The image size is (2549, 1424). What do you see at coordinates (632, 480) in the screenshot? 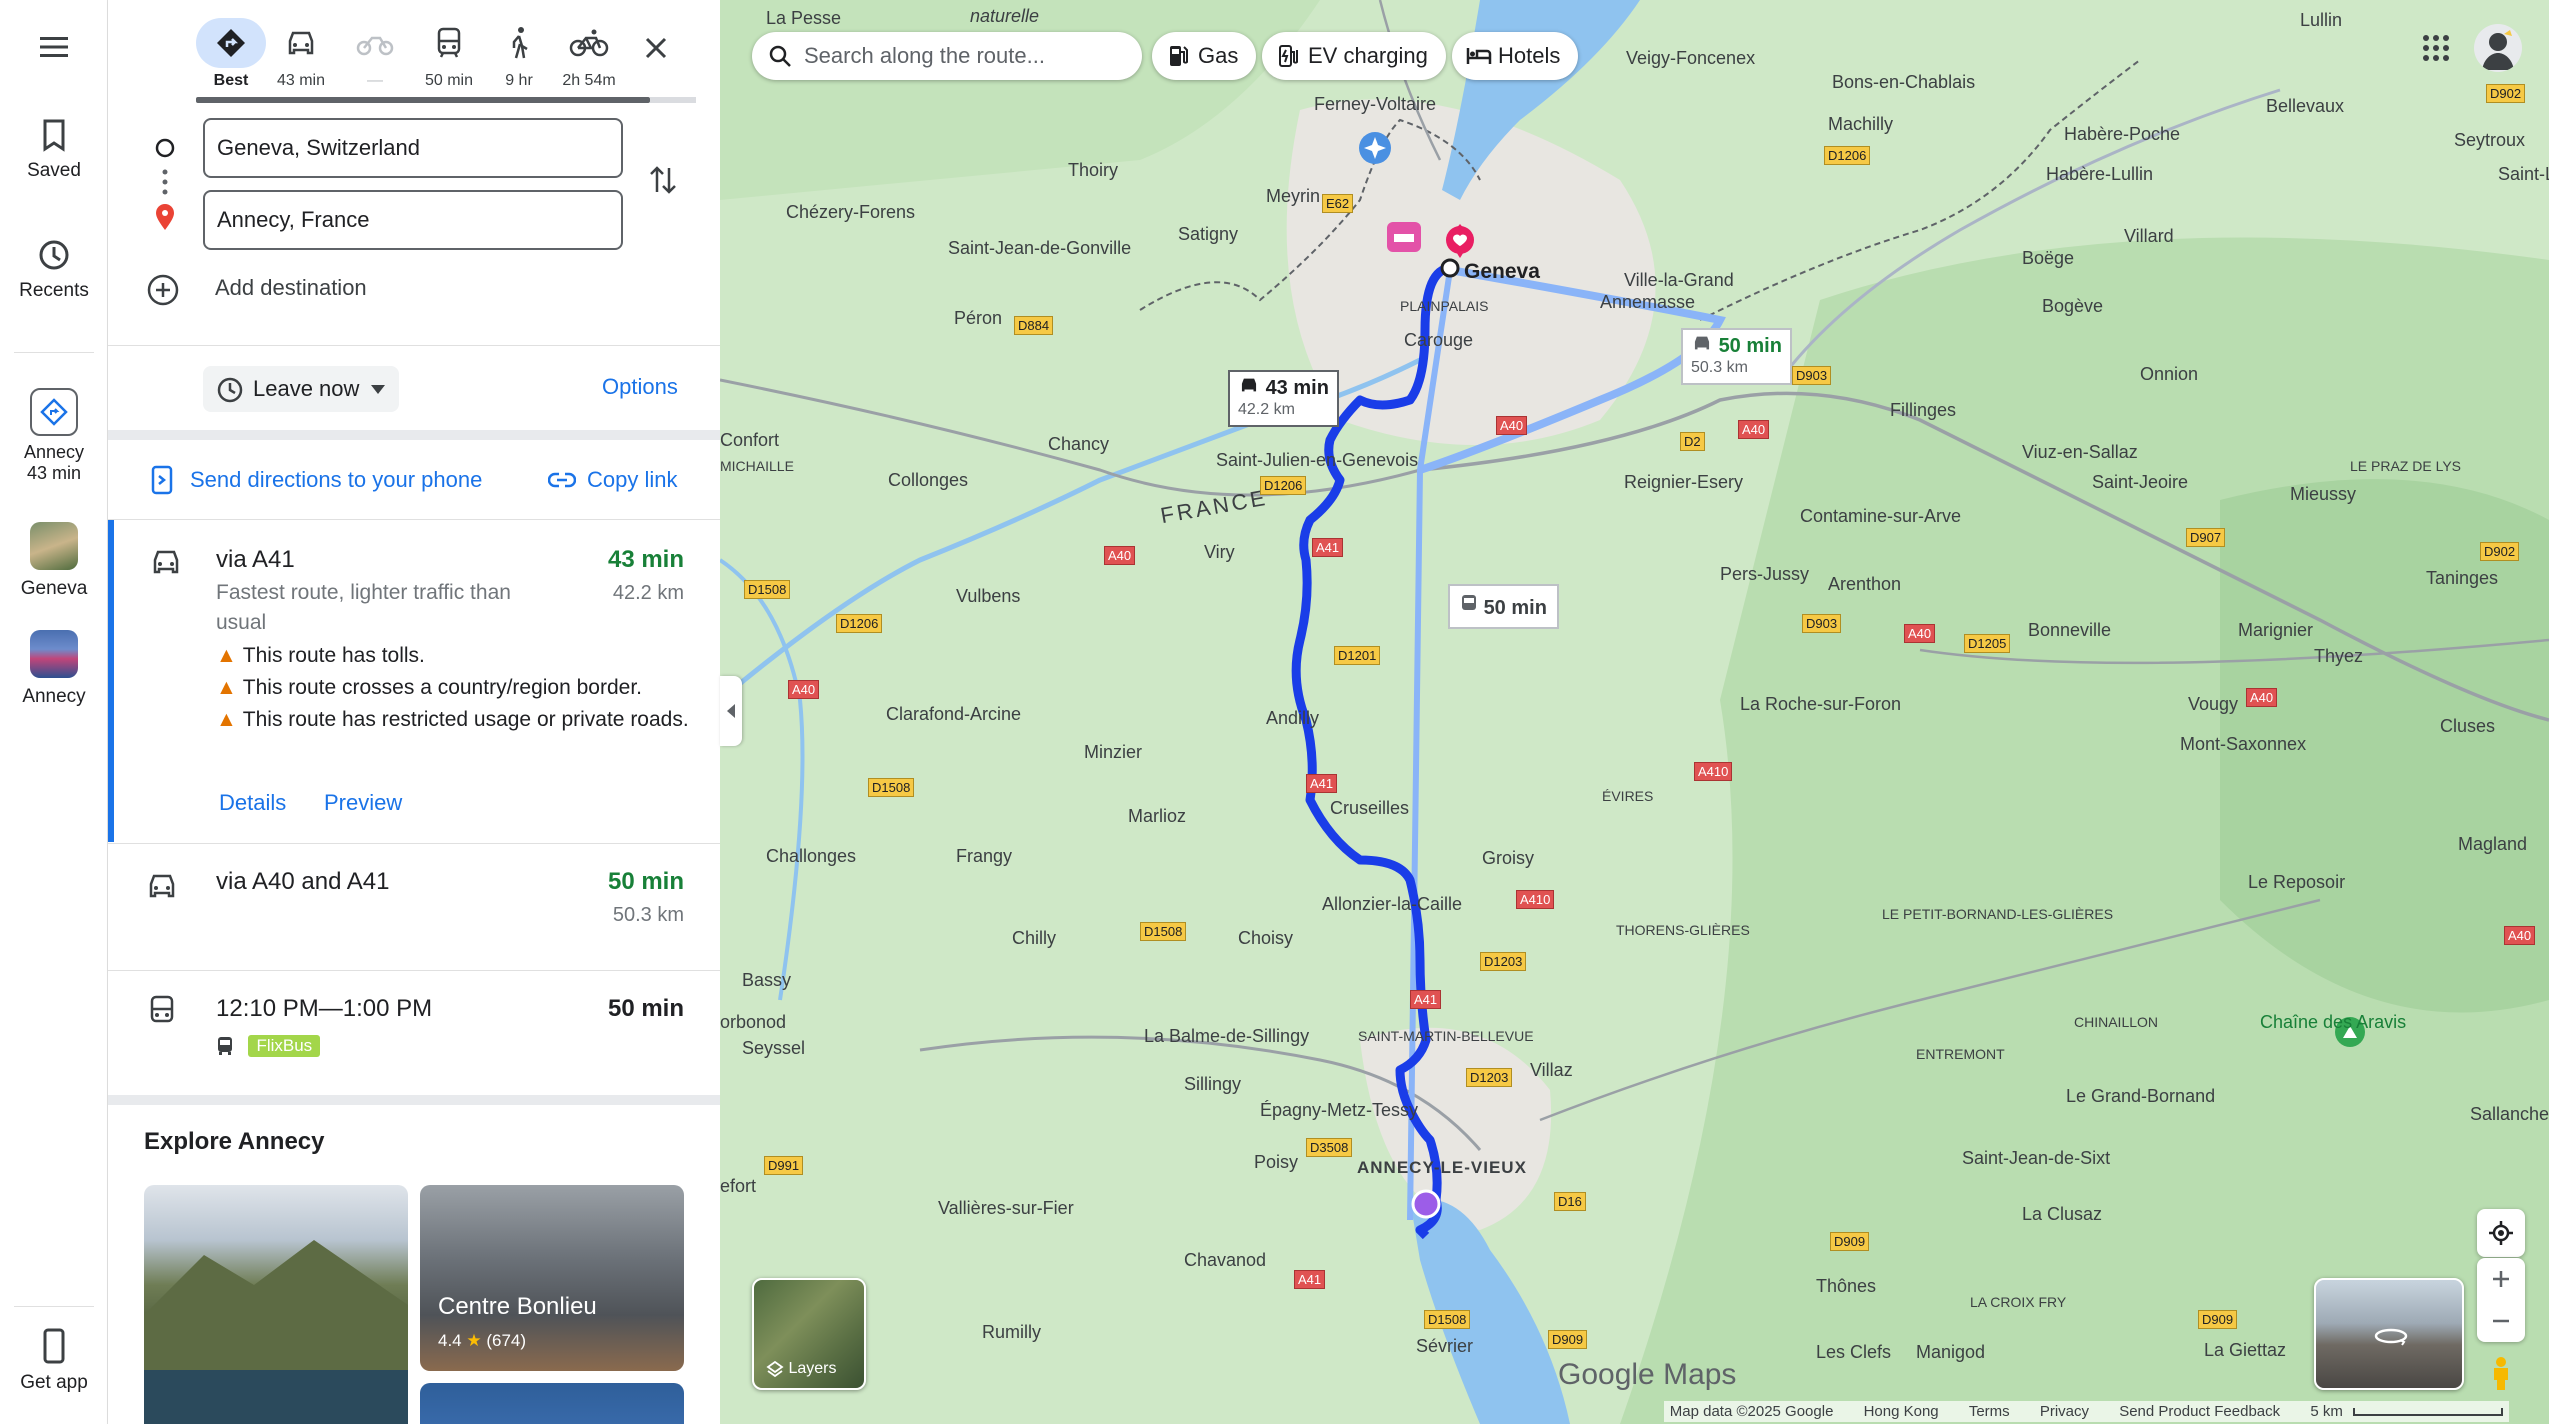
I see `copy-link-button: Copy link` at bounding box center [632, 480].